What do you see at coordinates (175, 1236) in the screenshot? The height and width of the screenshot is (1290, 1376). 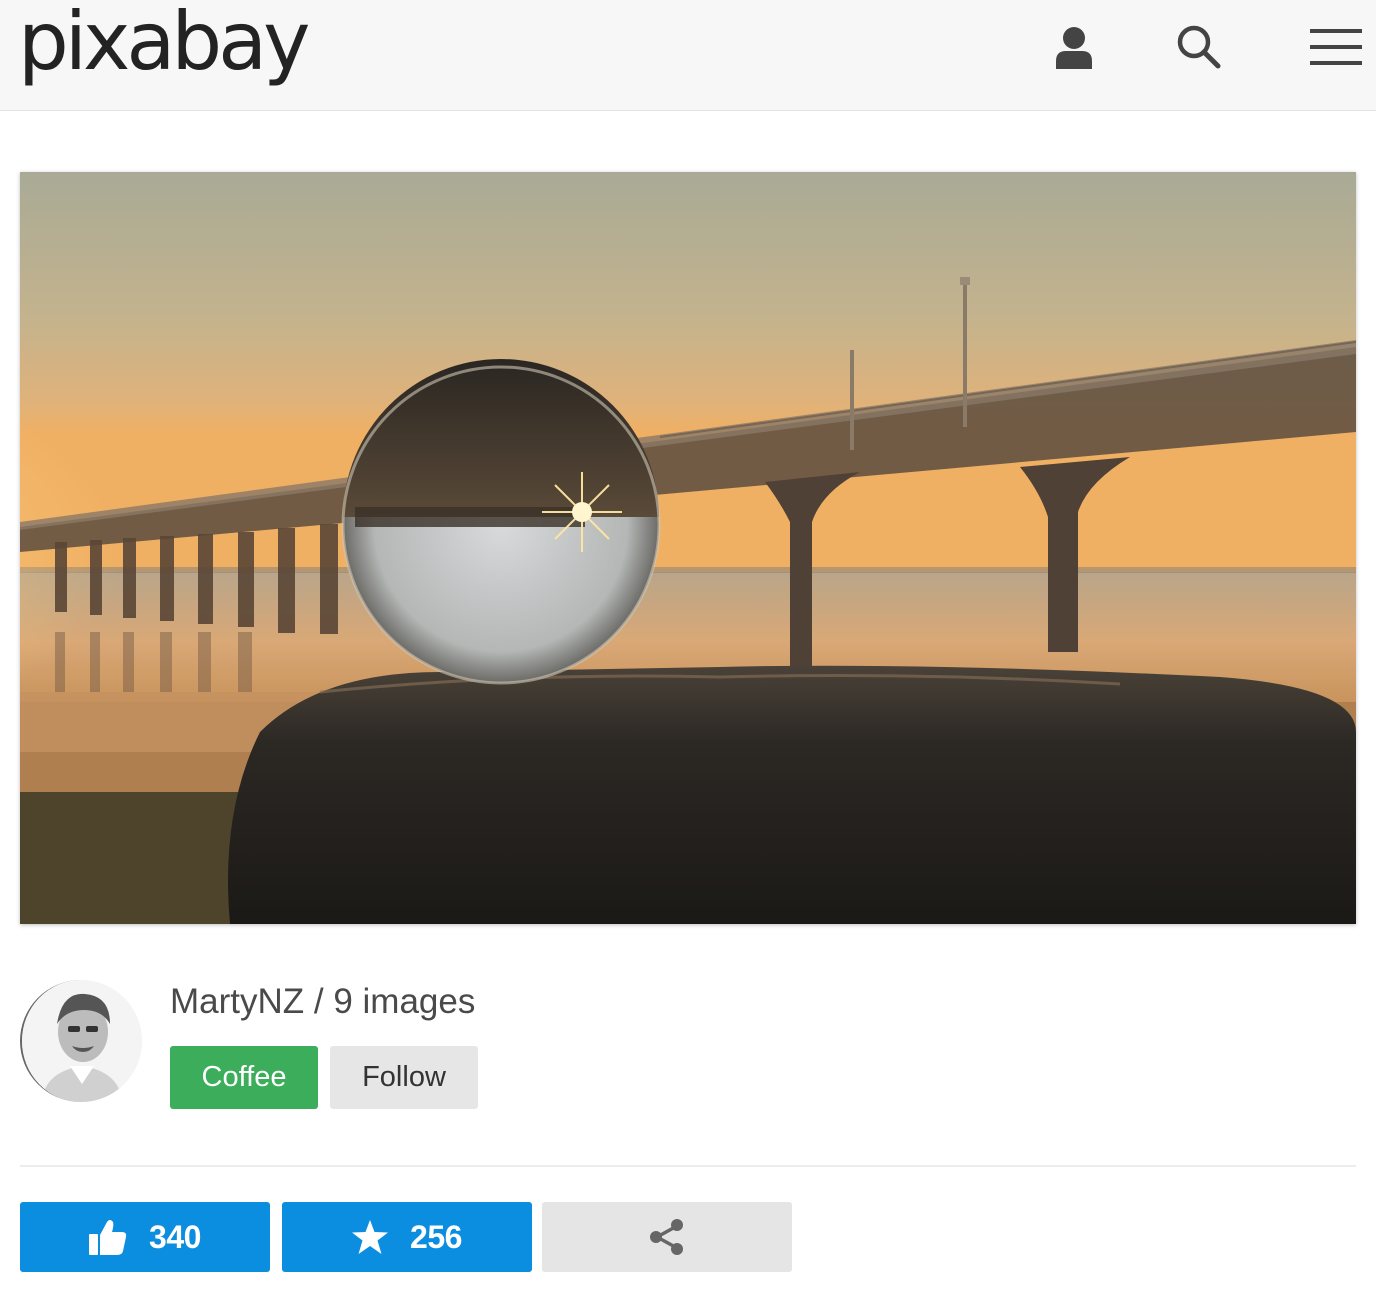 I see `like-count: 340` at bounding box center [175, 1236].